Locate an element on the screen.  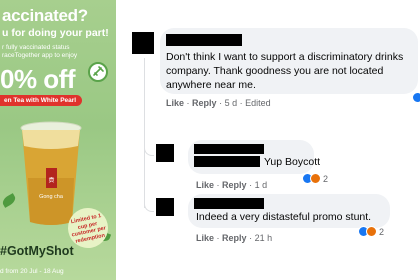
promo-subtitle: u for doing your part! is located at coordinates (55, 33).